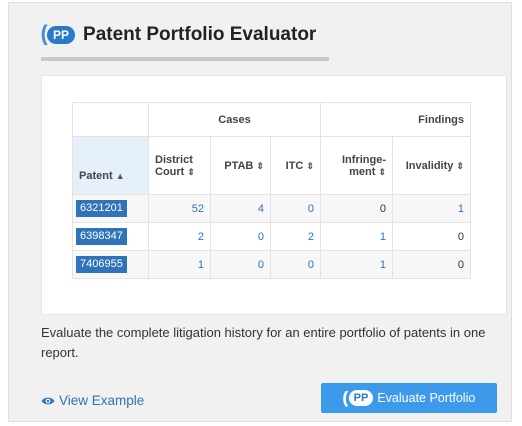 Image resolution: width=522 pixels, height=426 pixels. What do you see at coordinates (426, 398) in the screenshot?
I see `evaluate-portfolio-label: Evaluate Portfolio` at bounding box center [426, 398].